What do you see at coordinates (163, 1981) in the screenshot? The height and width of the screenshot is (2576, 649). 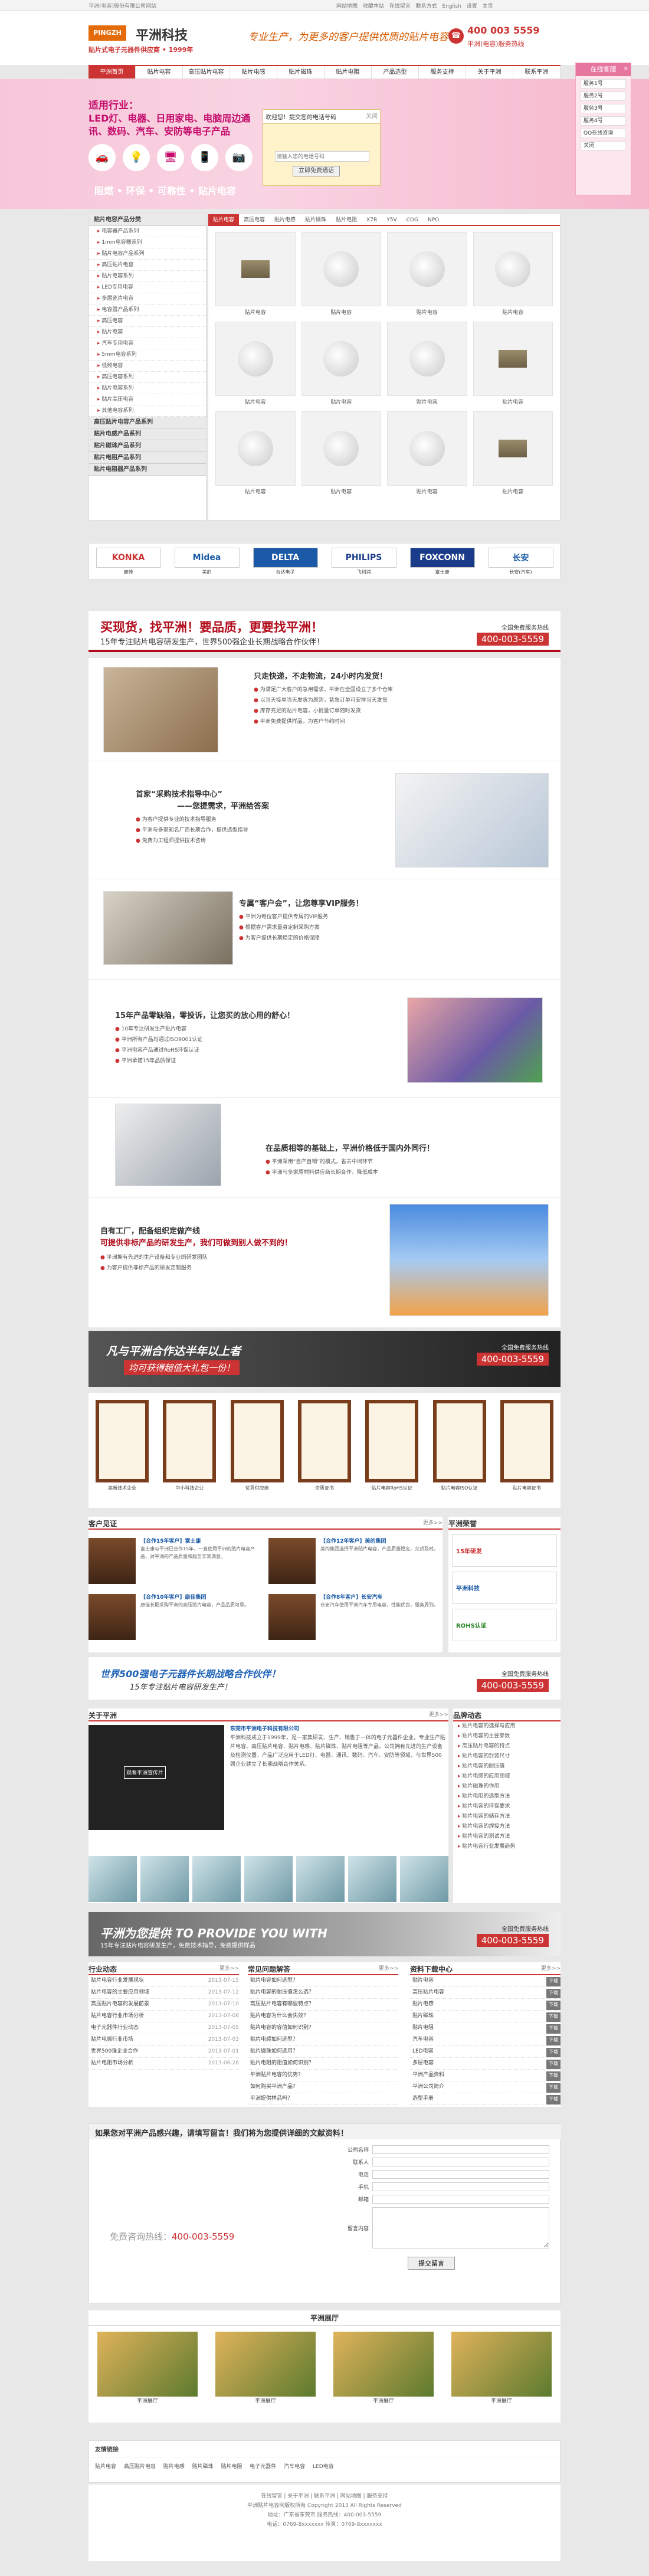 I see `news-row: 贴片电容行业发展现状 2013-07-15` at bounding box center [163, 1981].